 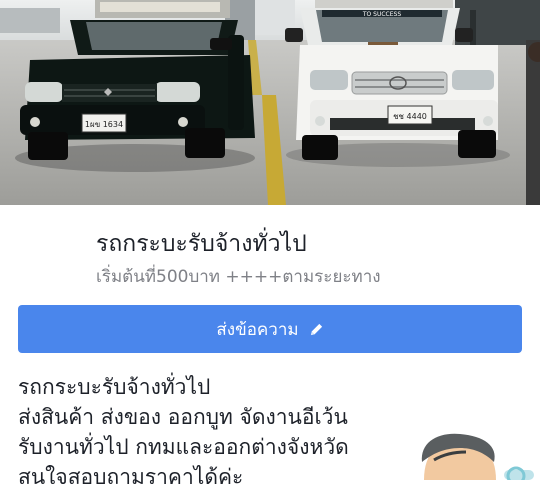 I want to click on description-line: รับงานทั่วไป กทมและออกต่างจังหวัด, so click(x=183, y=447).